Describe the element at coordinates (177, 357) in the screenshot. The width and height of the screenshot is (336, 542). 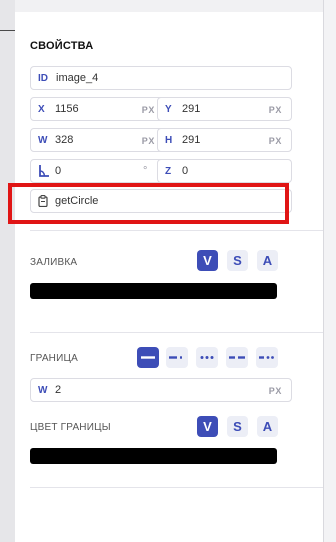
I see `border-style-dash-dot-button` at that location.